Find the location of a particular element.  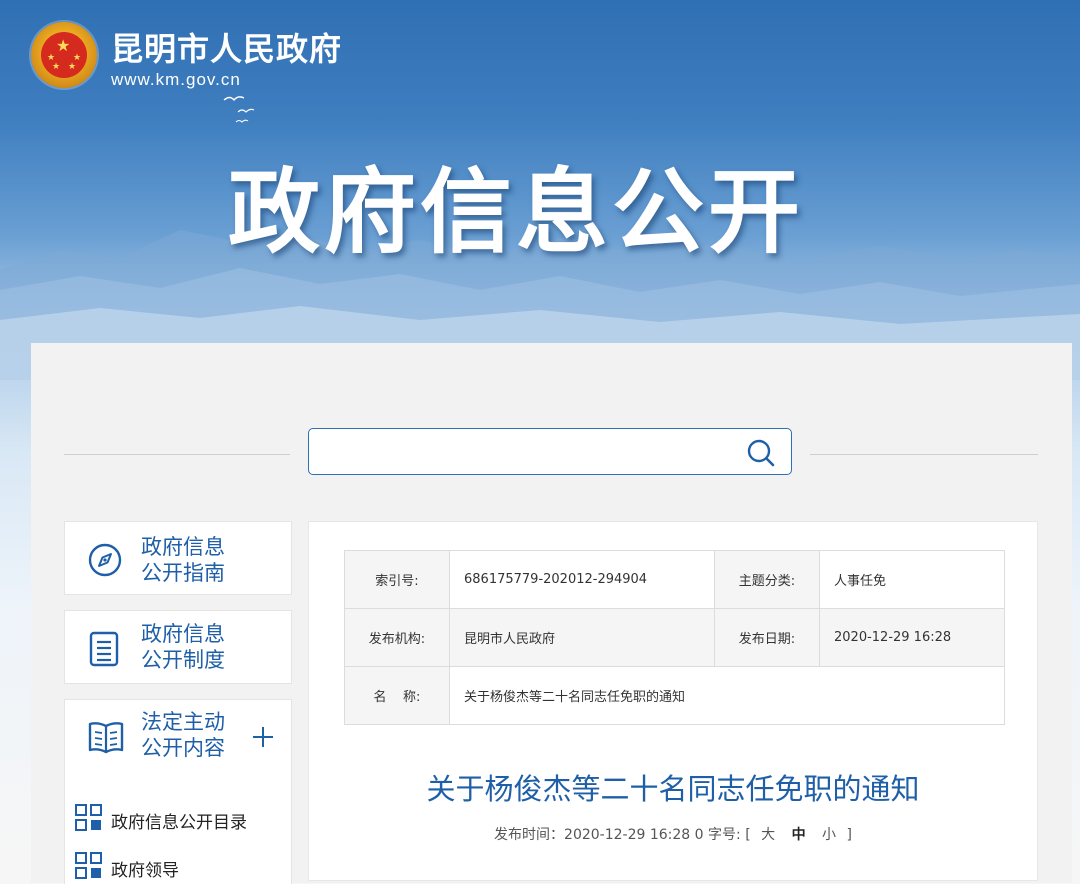

sidebar-item-system: 政府信息 公开制度 is located at coordinates (178, 647).